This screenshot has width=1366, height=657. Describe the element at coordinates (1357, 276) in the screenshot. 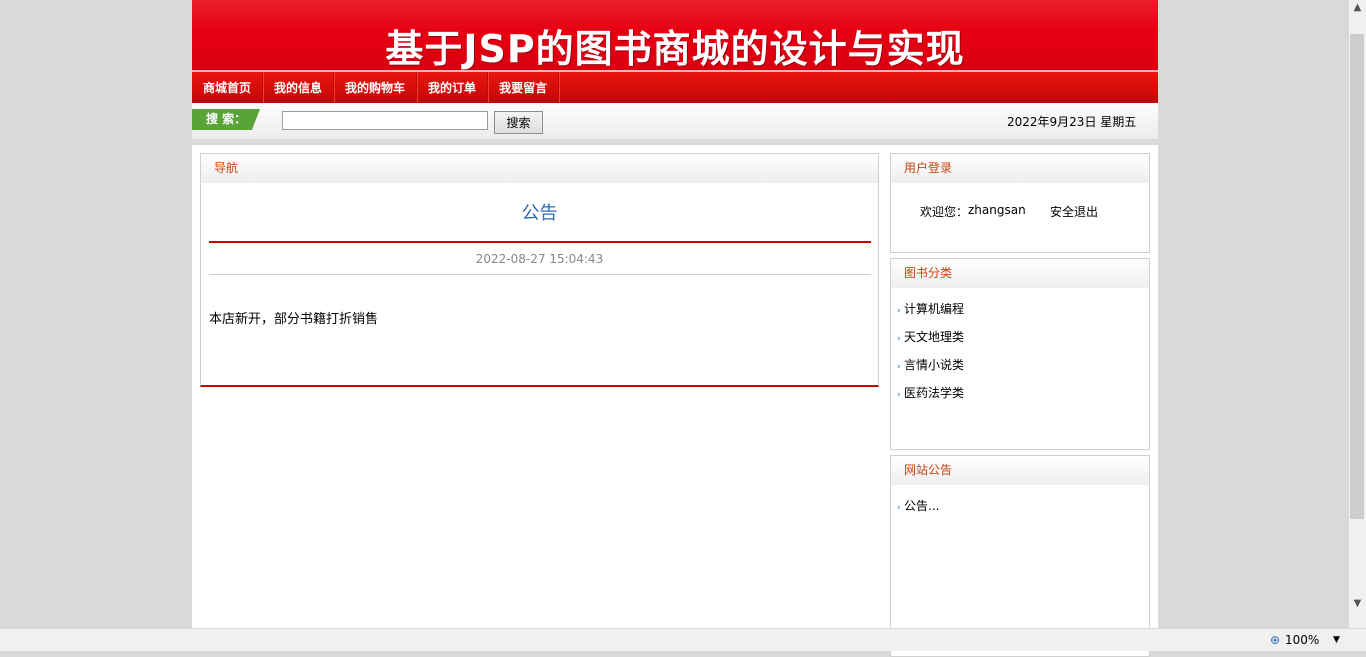

I see `scroll-thumb` at that location.